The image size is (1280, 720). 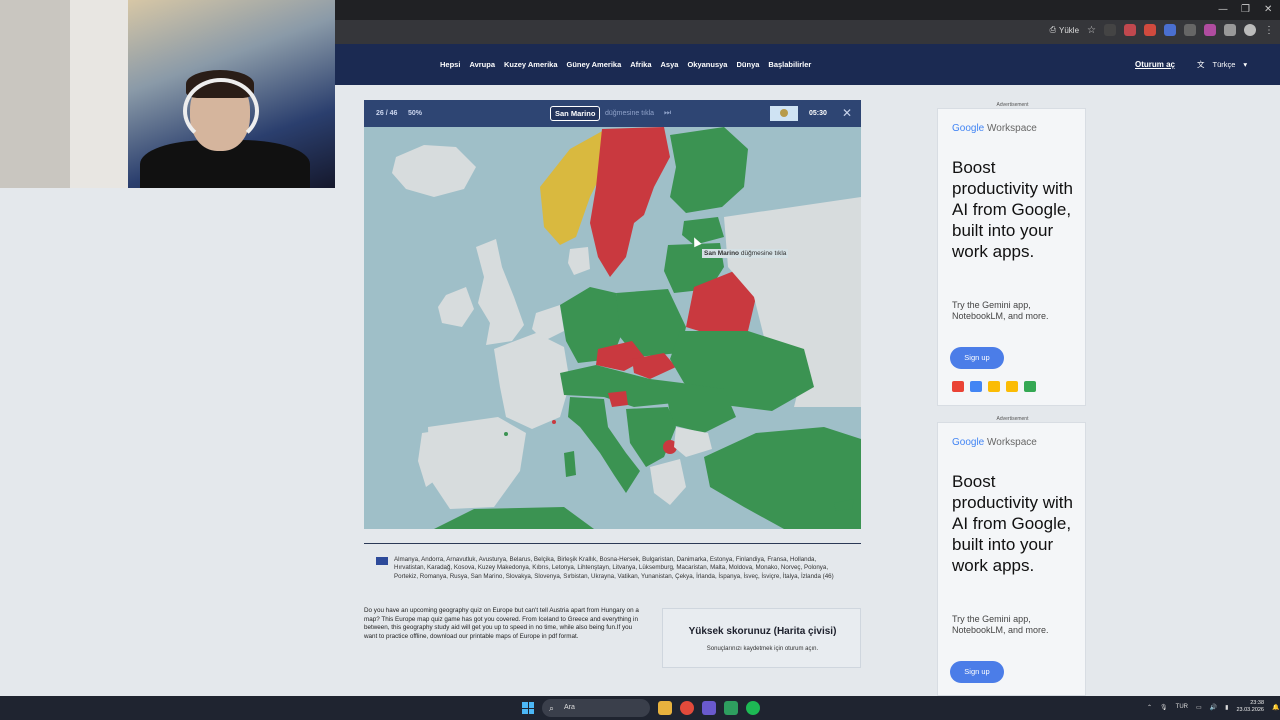 I want to click on battery-icon: ▮, so click(x=1226, y=707).